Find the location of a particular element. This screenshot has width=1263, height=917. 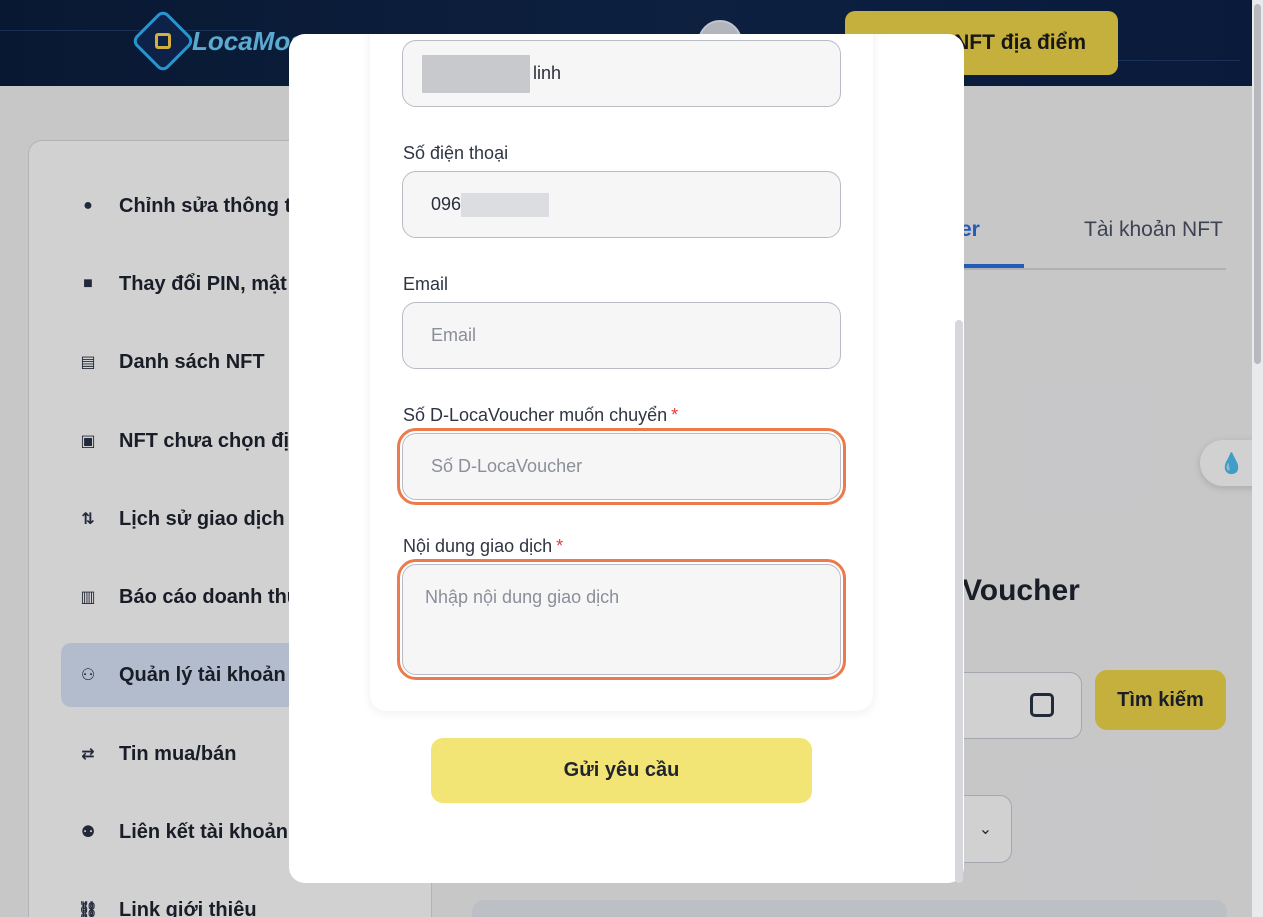

submit-request-button: Gửi yêu cầu is located at coordinates (621, 770).